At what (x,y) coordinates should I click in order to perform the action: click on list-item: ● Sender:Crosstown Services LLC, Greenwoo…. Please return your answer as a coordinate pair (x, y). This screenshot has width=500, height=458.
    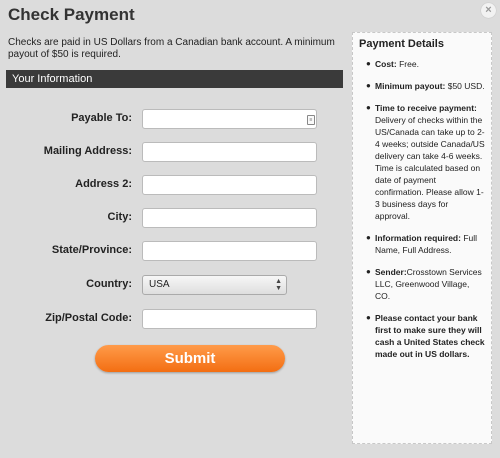
    Looking at the image, I should click on (424, 284).